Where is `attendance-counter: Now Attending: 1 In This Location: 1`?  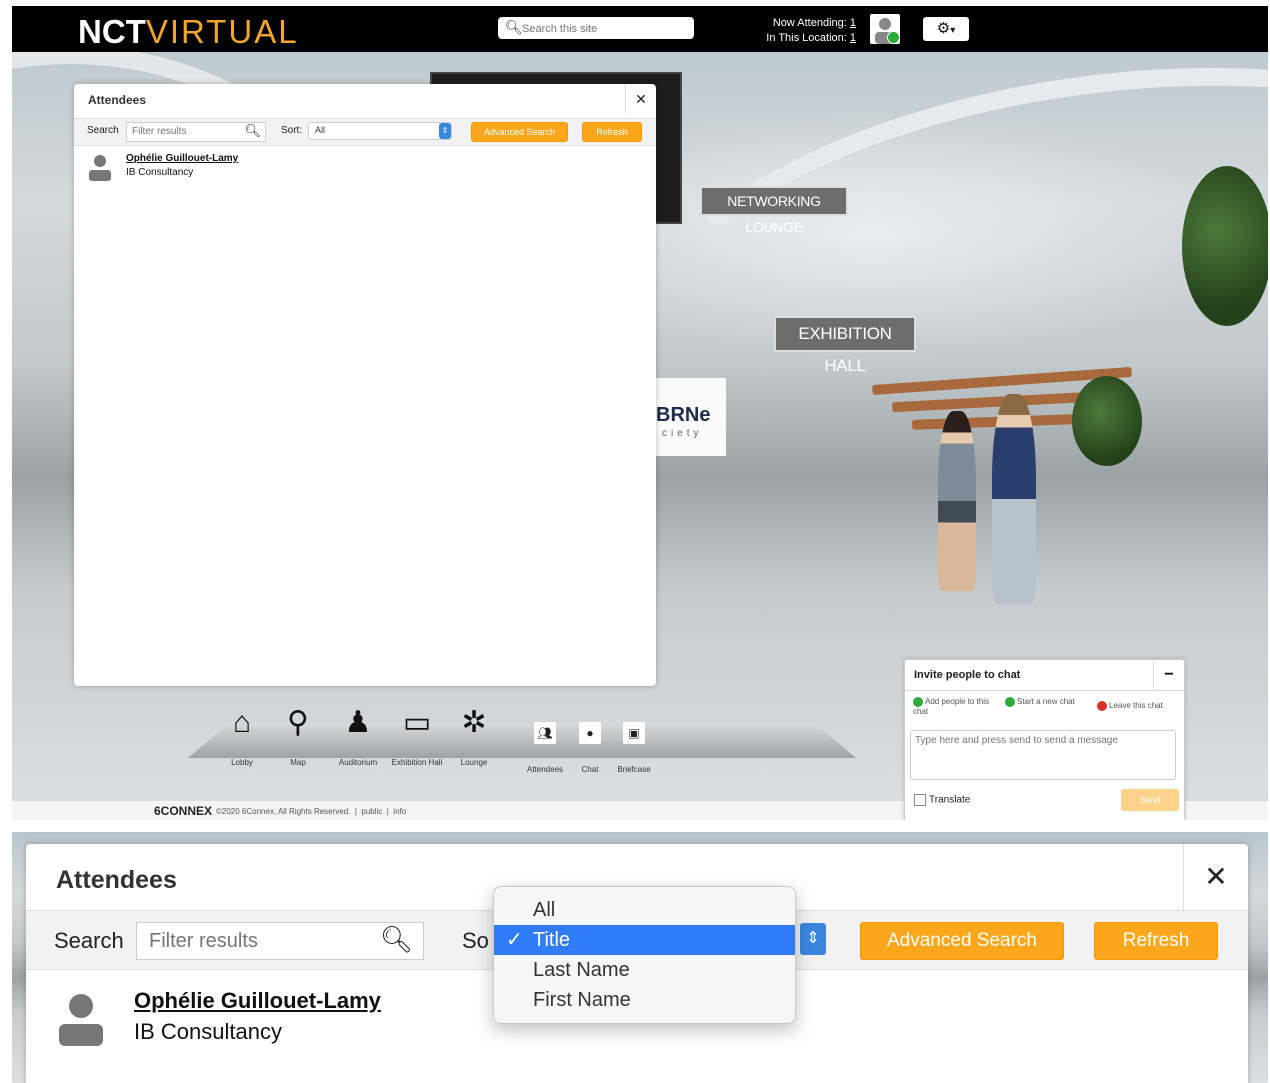 attendance-counter: Now Attending: 1 In This Location: 1 is located at coordinates (811, 31).